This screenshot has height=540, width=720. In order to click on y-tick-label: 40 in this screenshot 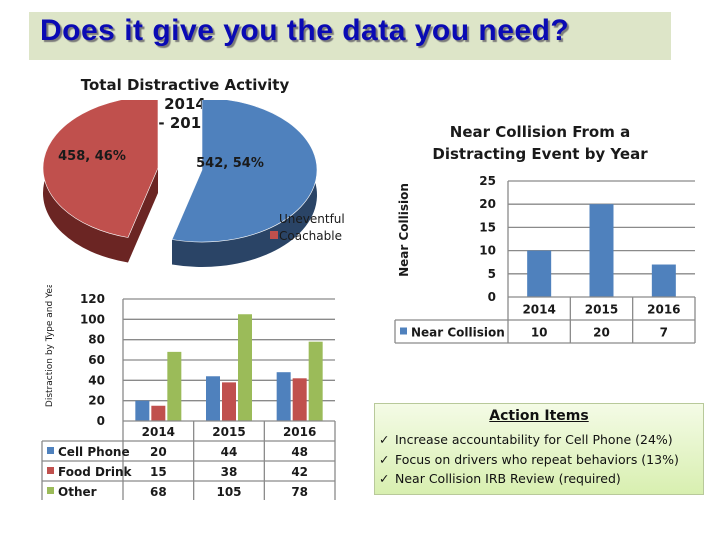, I will do `click(96, 380)`.